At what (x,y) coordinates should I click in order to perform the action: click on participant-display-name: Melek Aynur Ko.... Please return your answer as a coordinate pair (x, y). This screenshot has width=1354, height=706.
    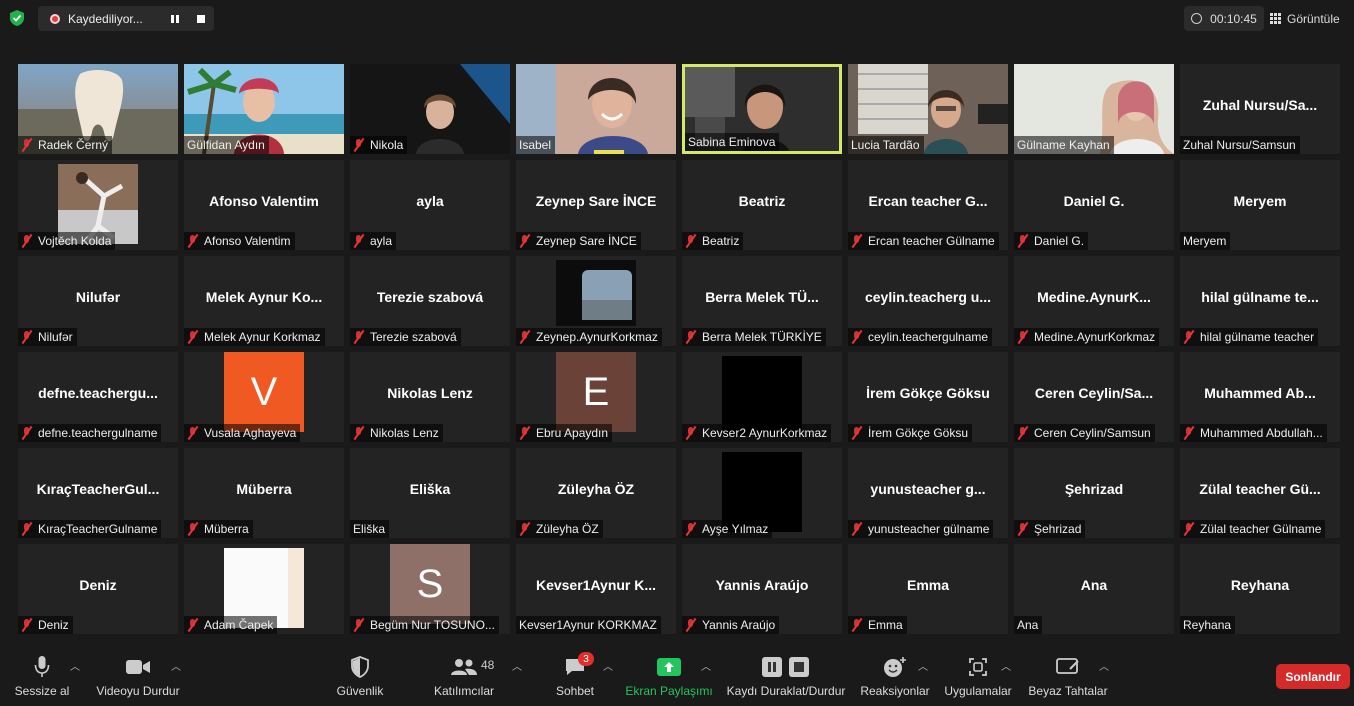
    Looking at the image, I should click on (264, 297).